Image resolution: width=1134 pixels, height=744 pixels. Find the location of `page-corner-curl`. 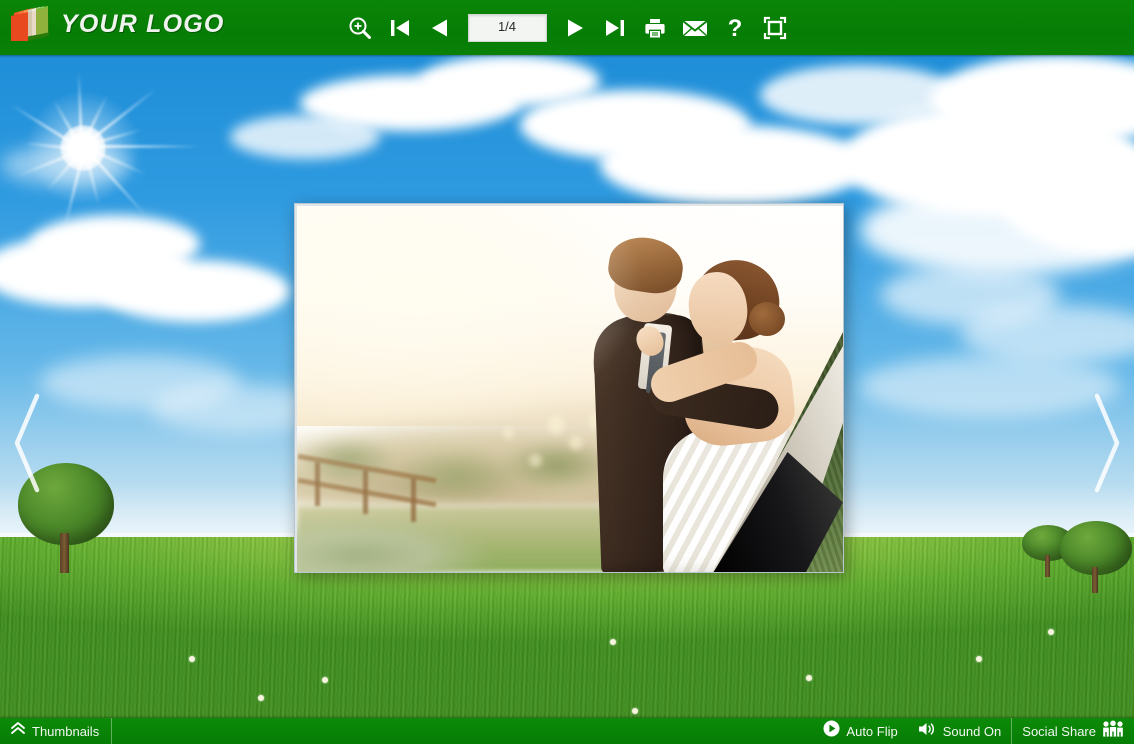

page-corner-curl is located at coordinates (768, 452).